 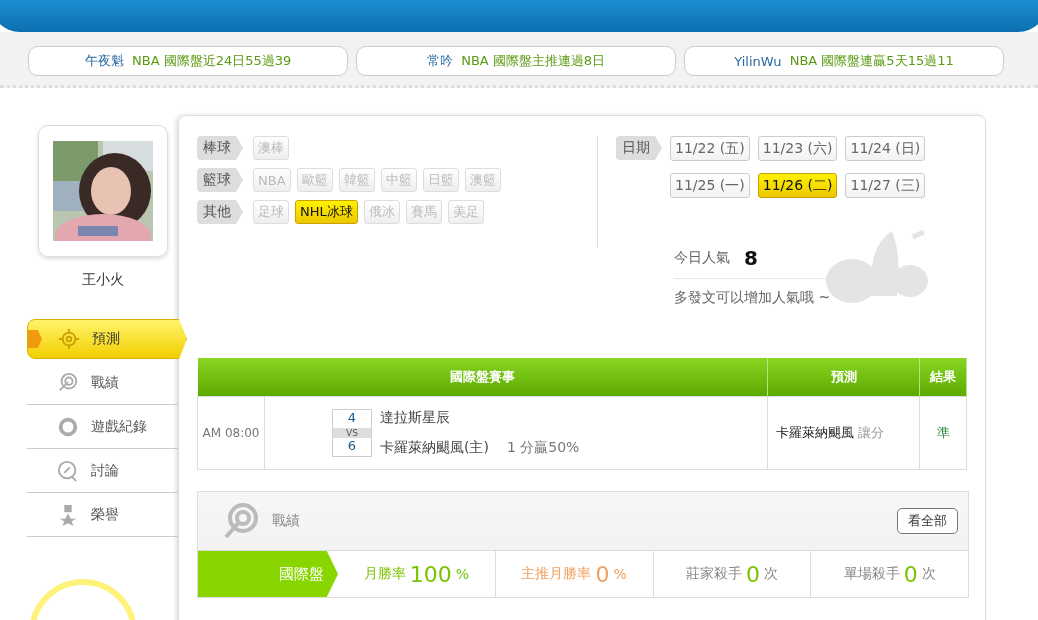 I want to click on sidebar-item: 遊戲紀錄, so click(x=102, y=427).